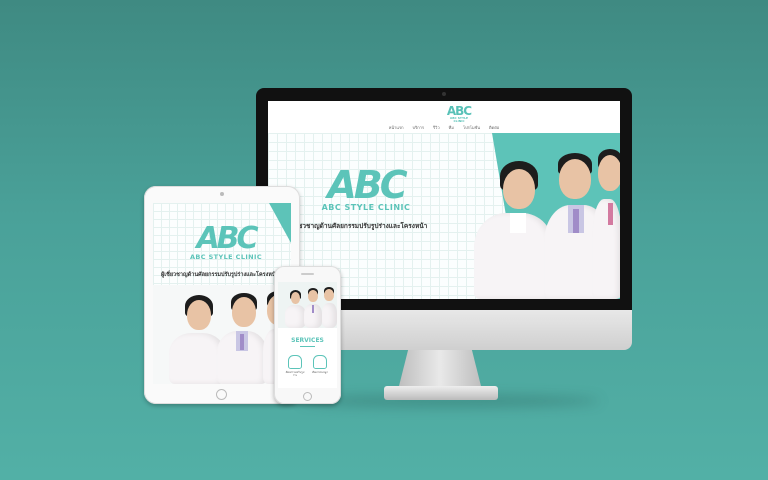 Image resolution: width=768 pixels, height=480 pixels. Describe the element at coordinates (459, 114) in the screenshot. I see `site-logo: ABC ABC STYLE CLINIC` at that location.